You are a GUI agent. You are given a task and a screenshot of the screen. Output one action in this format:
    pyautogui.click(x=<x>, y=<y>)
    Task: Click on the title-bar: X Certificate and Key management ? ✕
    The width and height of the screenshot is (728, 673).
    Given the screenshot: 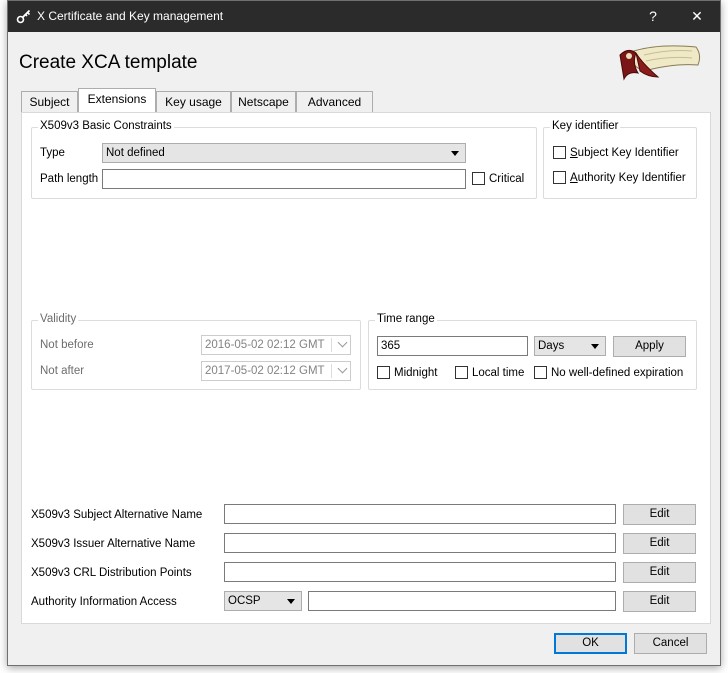 What is the action you would take?
    pyautogui.click(x=364, y=16)
    